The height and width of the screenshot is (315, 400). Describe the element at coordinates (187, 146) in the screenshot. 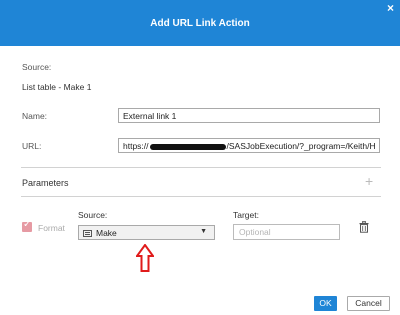

I see `redaction-mark` at that location.